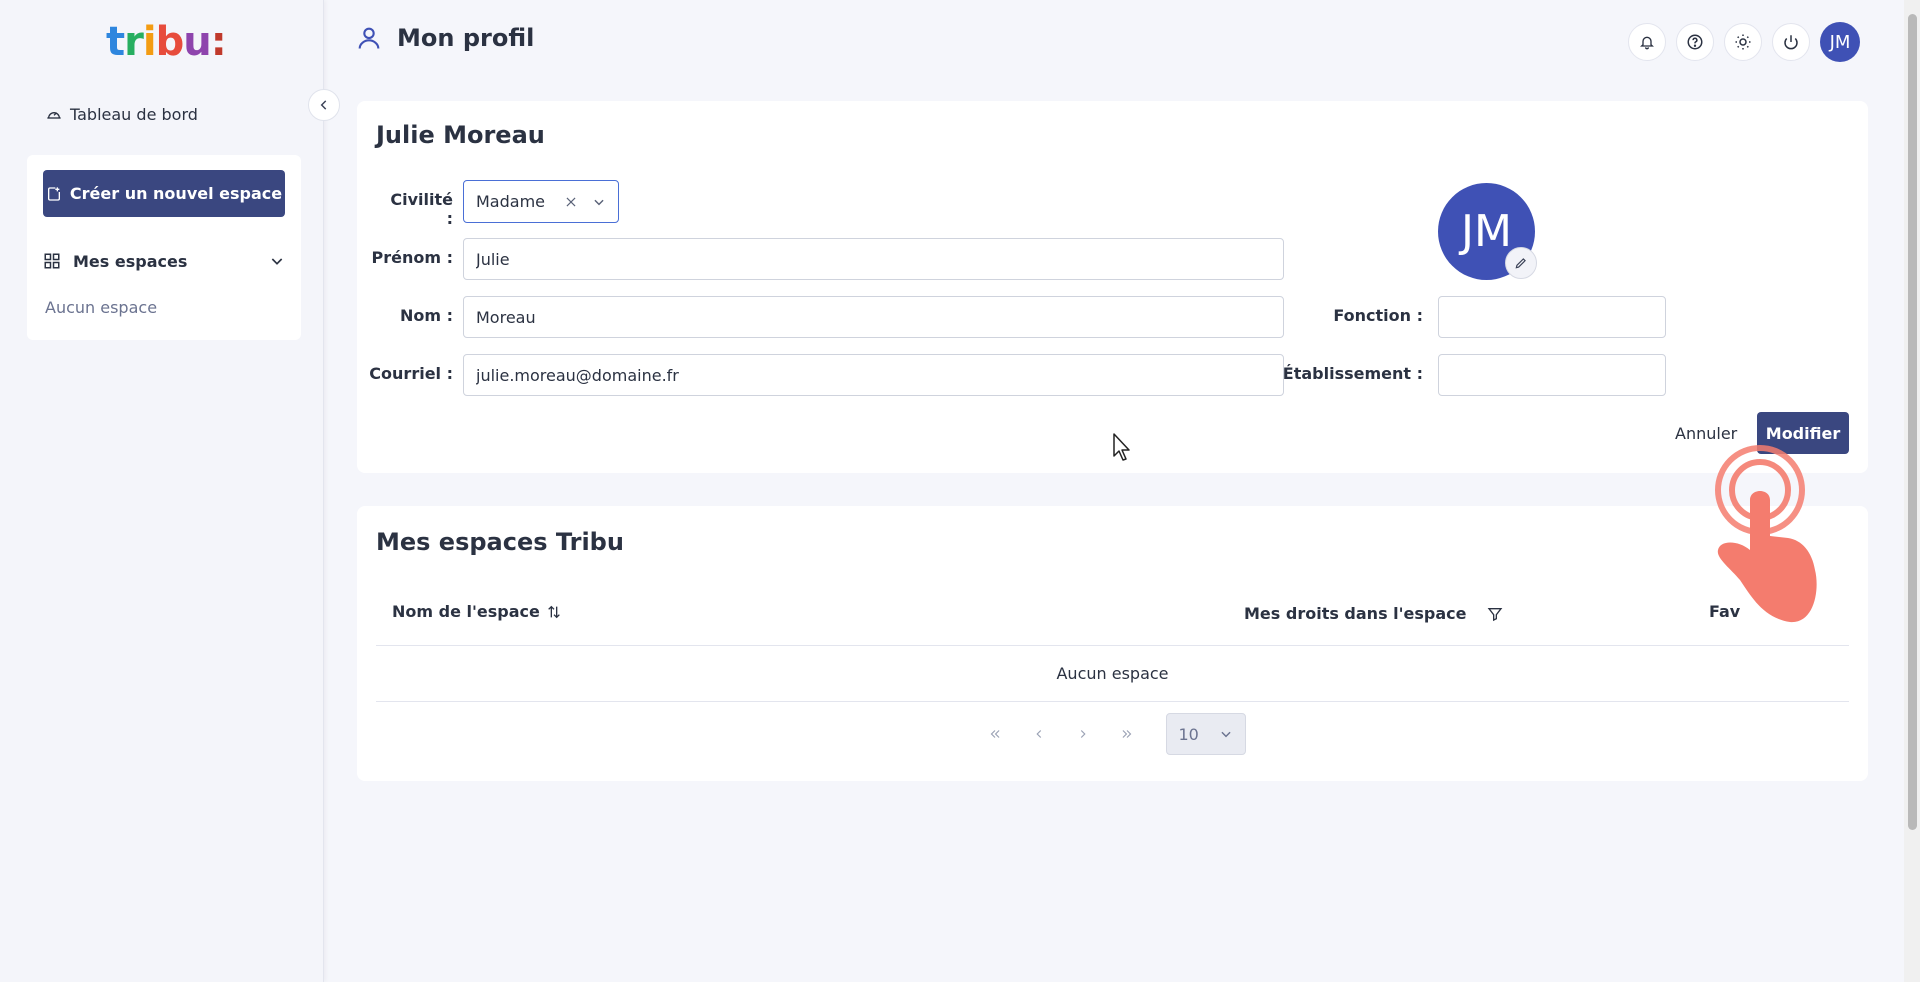 The height and width of the screenshot is (982, 1920). Describe the element at coordinates (1840, 42) in the screenshot. I see `user-avatar: JM` at that location.